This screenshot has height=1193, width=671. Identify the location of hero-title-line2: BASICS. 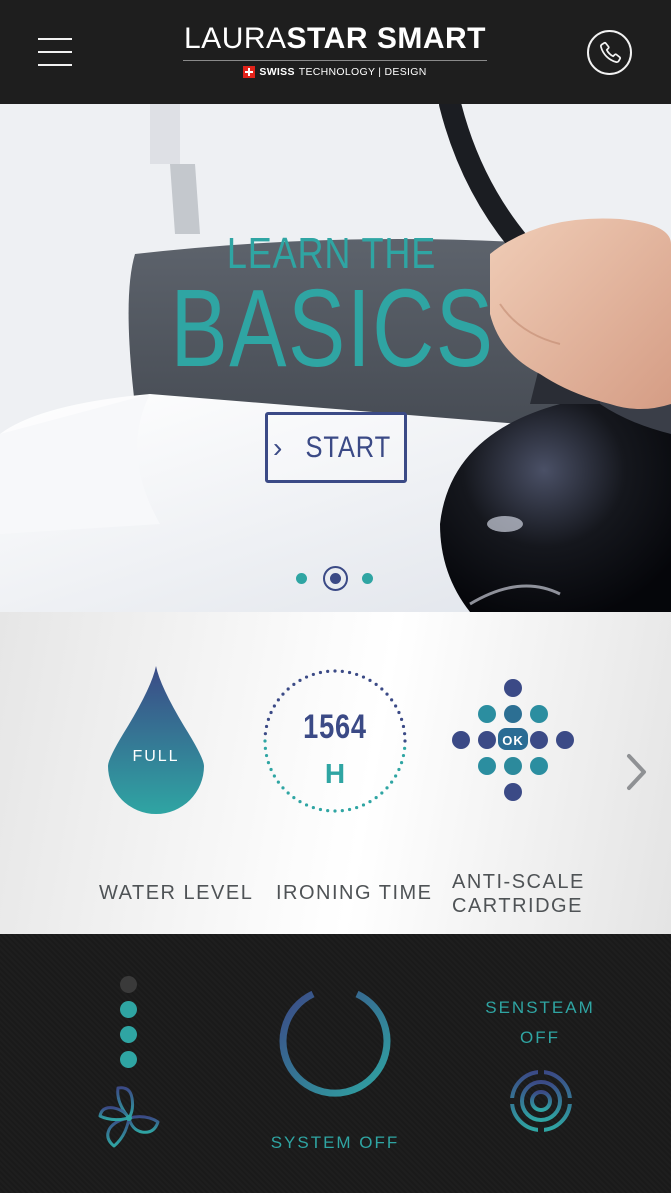
(332, 328).